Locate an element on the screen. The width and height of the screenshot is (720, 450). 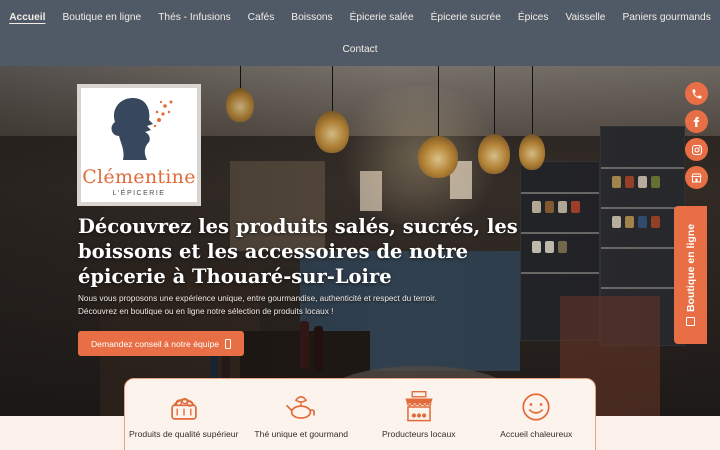
feature-label: Accueil chaleureux is located at coordinates (536, 434).